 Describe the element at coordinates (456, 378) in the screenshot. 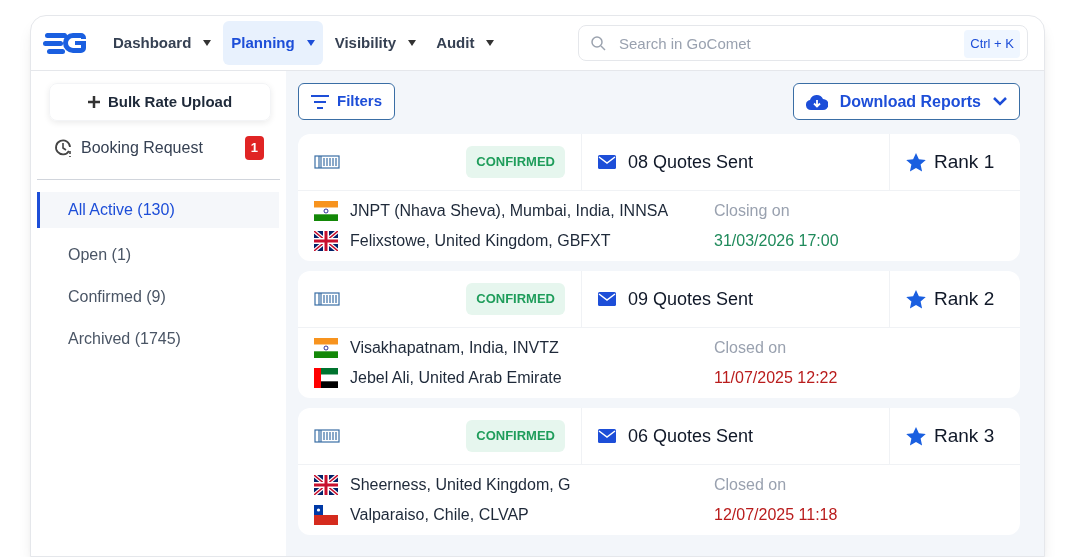

I see `port-name: Jebel Ali, United Arab Emirate` at that location.